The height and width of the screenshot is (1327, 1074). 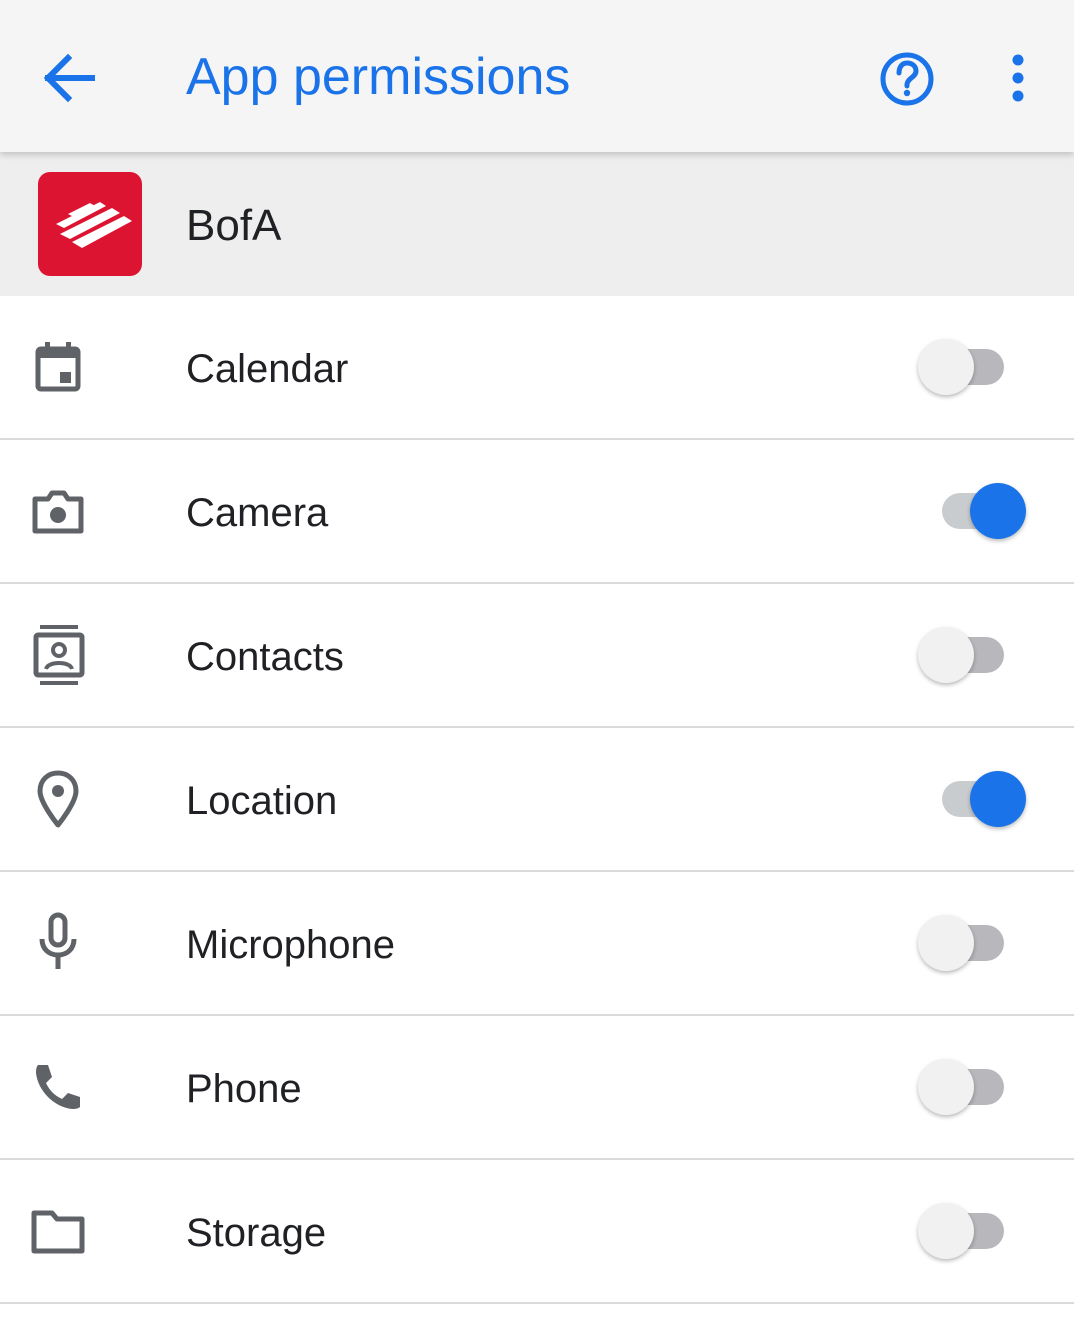 I want to click on arrow-back-icon, so click(x=69, y=78).